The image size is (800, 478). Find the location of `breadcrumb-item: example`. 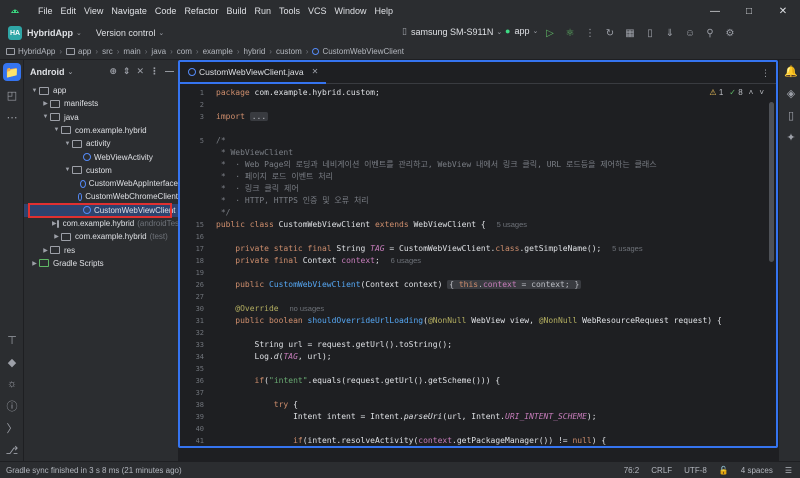

breadcrumb-item: example is located at coordinates (218, 51).